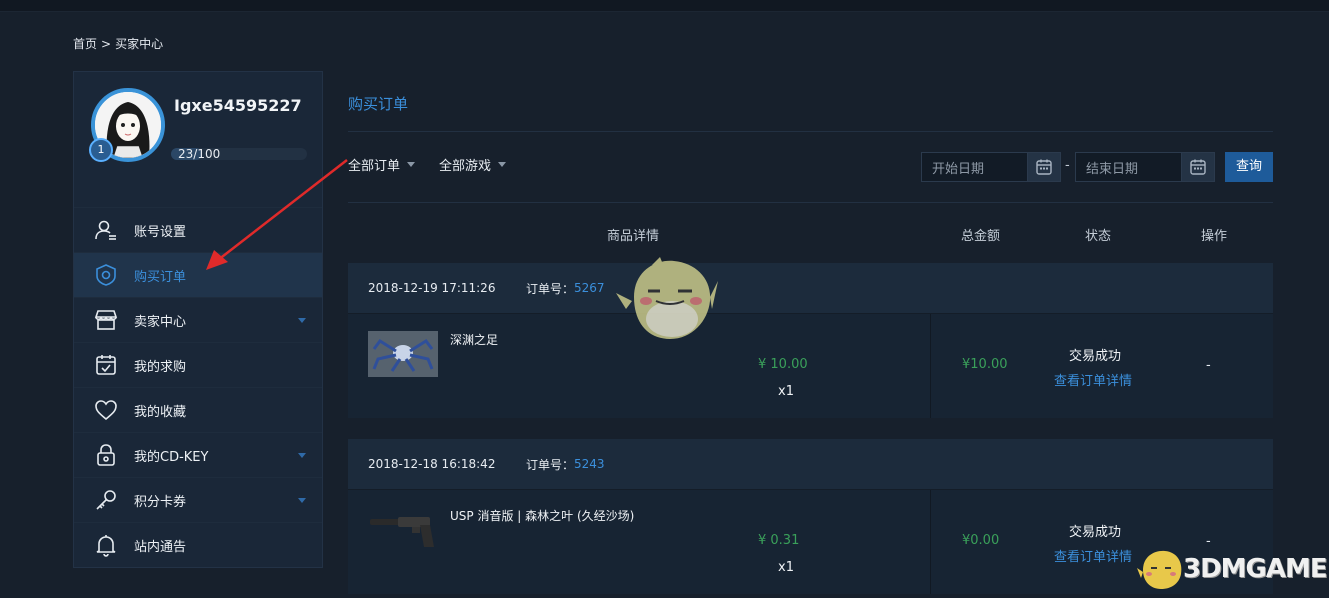 The width and height of the screenshot is (1329, 598). Describe the element at coordinates (981, 236) in the screenshot. I see `column-header-total: 总金额` at that location.